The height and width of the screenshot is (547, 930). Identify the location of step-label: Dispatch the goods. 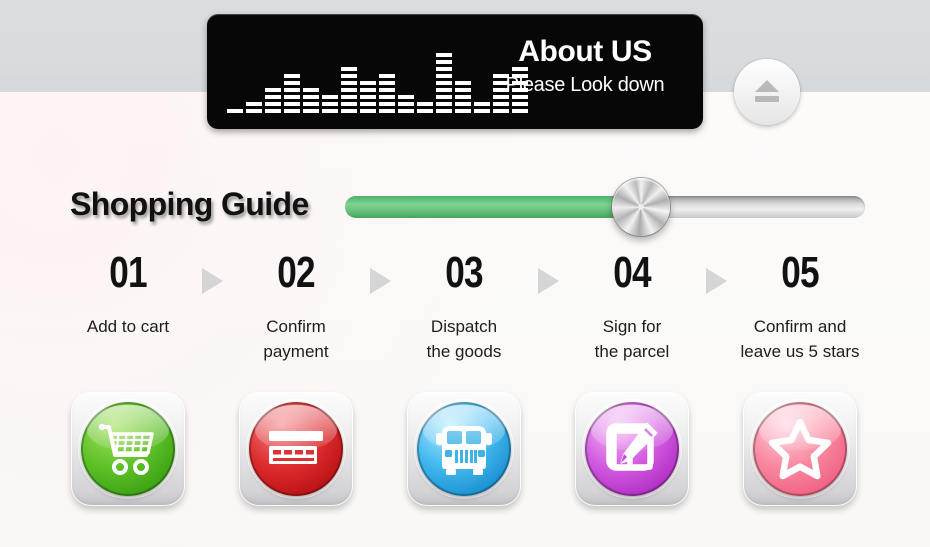
(464, 339).